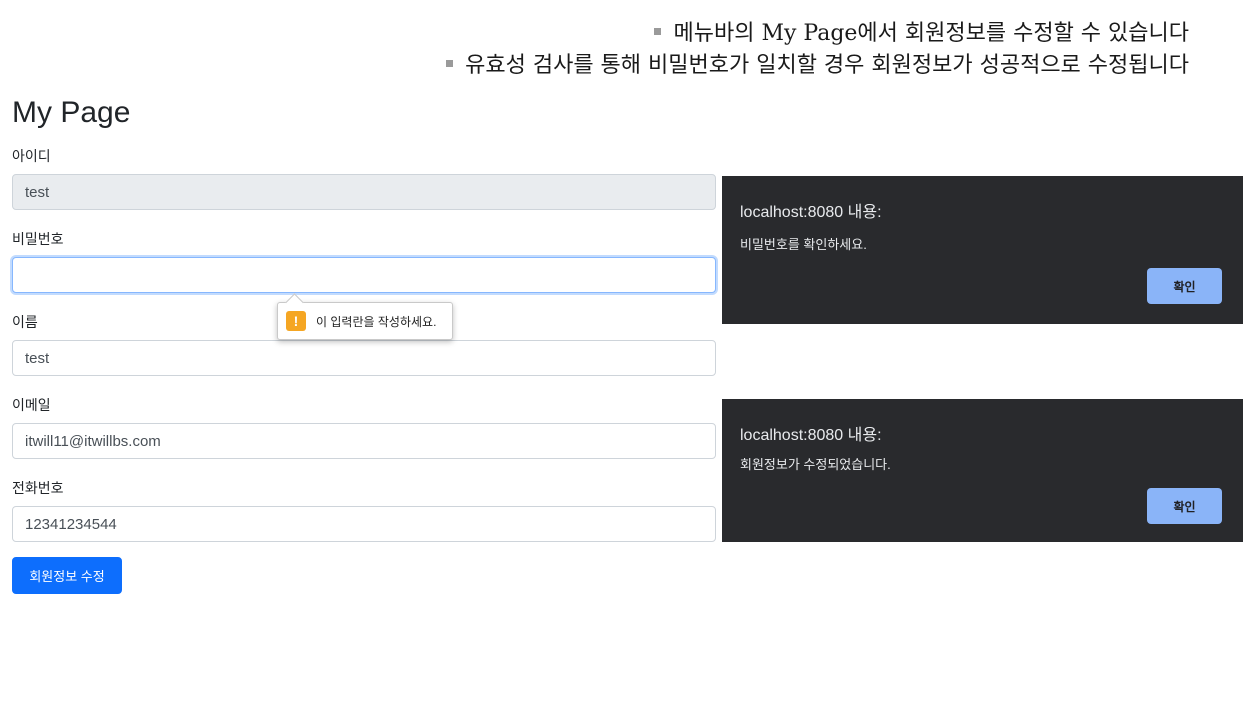  Describe the element at coordinates (67, 575) in the screenshot. I see `update-profile-button: 회원정보 수정` at that location.